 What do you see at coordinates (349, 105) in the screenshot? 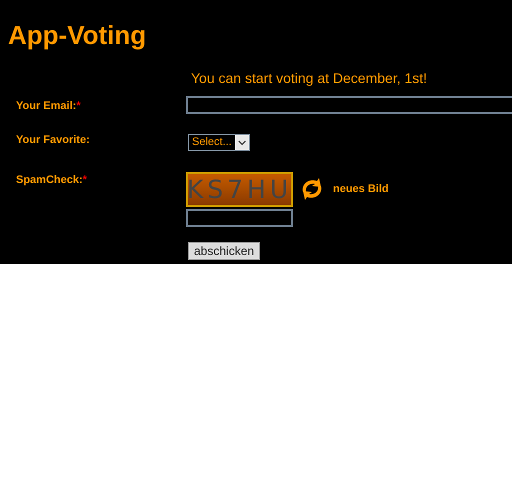
I see `email-input` at bounding box center [349, 105].